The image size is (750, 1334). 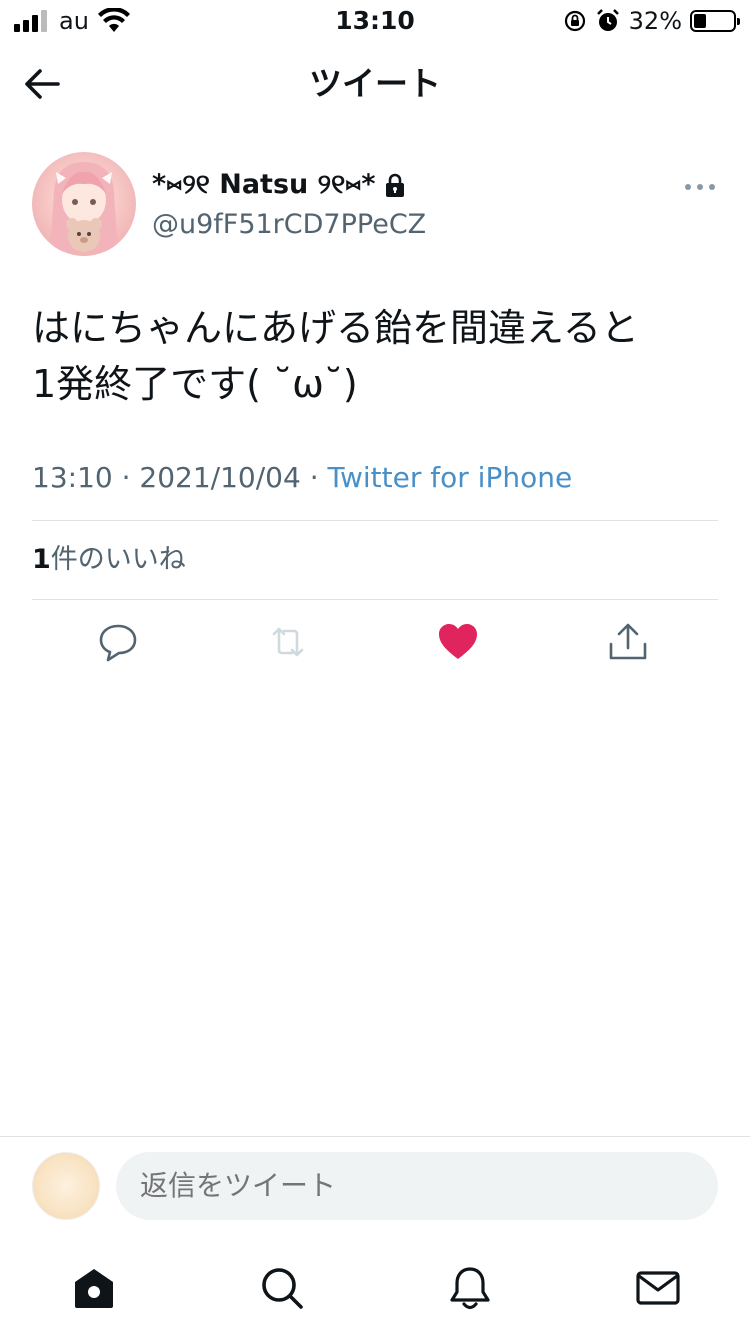 What do you see at coordinates (263, 185) in the screenshot?
I see `display-name: *⑅୨୧ Natsu ୨୧⑅*` at bounding box center [263, 185].